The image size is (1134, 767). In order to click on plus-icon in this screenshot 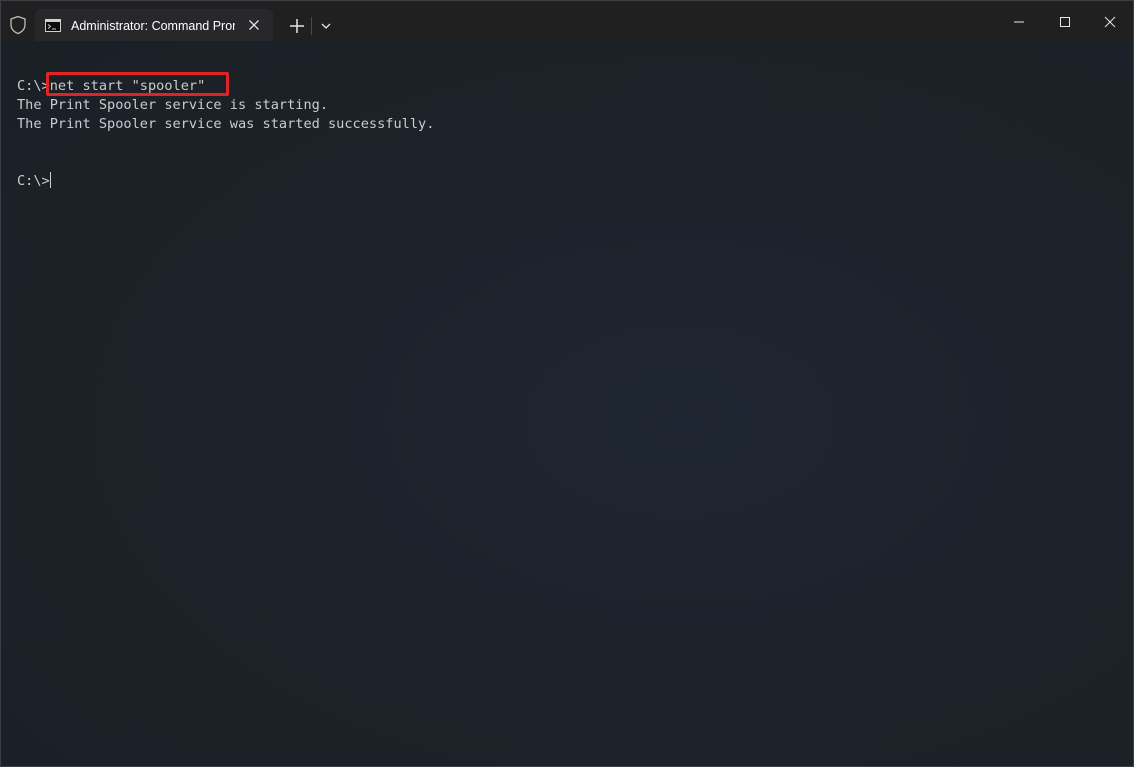, I will do `click(297, 26)`.